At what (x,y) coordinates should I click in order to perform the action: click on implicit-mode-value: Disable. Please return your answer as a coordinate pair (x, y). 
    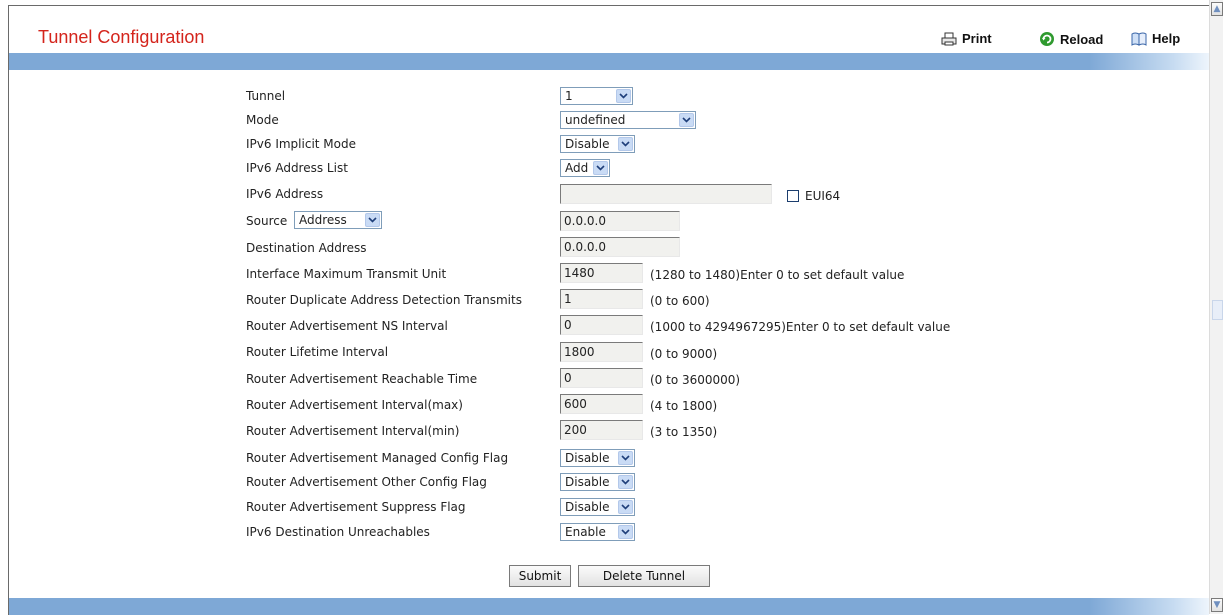
    Looking at the image, I should click on (587, 144).